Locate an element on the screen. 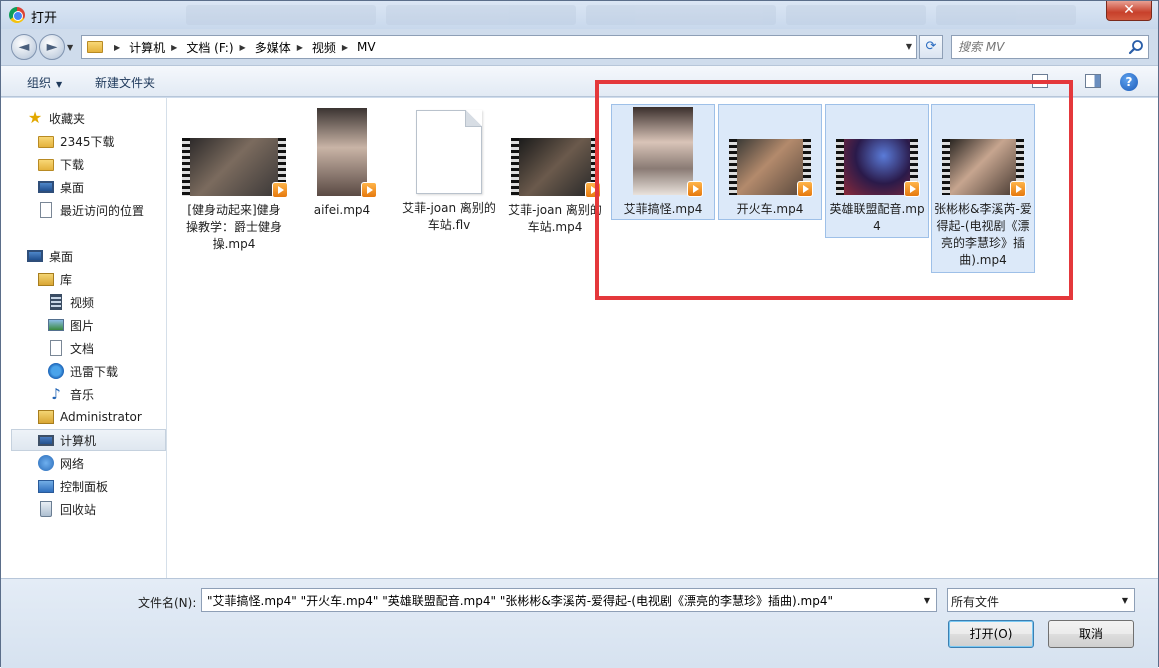 This screenshot has height=668, width=1159. breadcrumb-multimedia: 多媒体 is located at coordinates (273, 47).